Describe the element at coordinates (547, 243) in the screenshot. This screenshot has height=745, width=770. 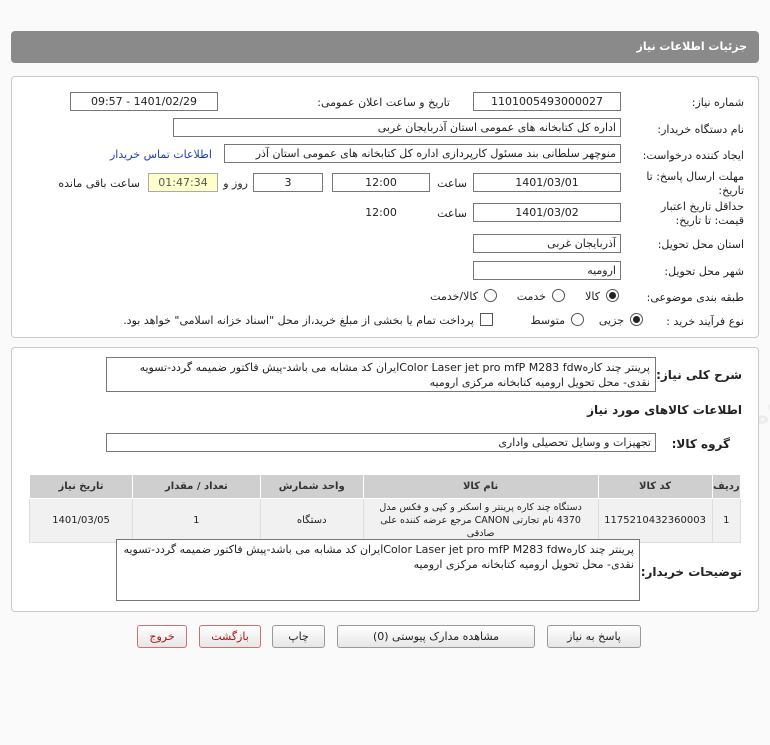
I see `province-field: آذربایجان غربی` at that location.